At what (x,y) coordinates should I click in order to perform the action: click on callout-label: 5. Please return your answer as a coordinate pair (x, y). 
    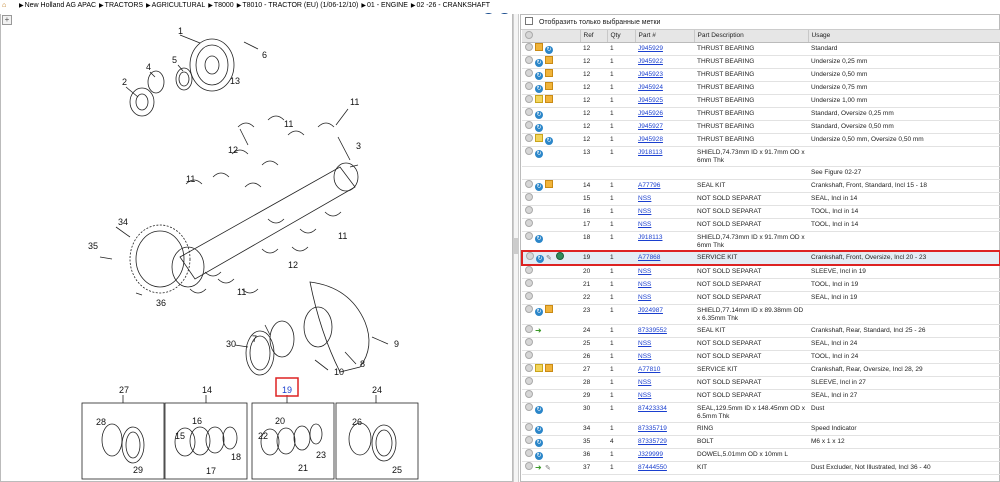
    Looking at the image, I should click on (174, 60).